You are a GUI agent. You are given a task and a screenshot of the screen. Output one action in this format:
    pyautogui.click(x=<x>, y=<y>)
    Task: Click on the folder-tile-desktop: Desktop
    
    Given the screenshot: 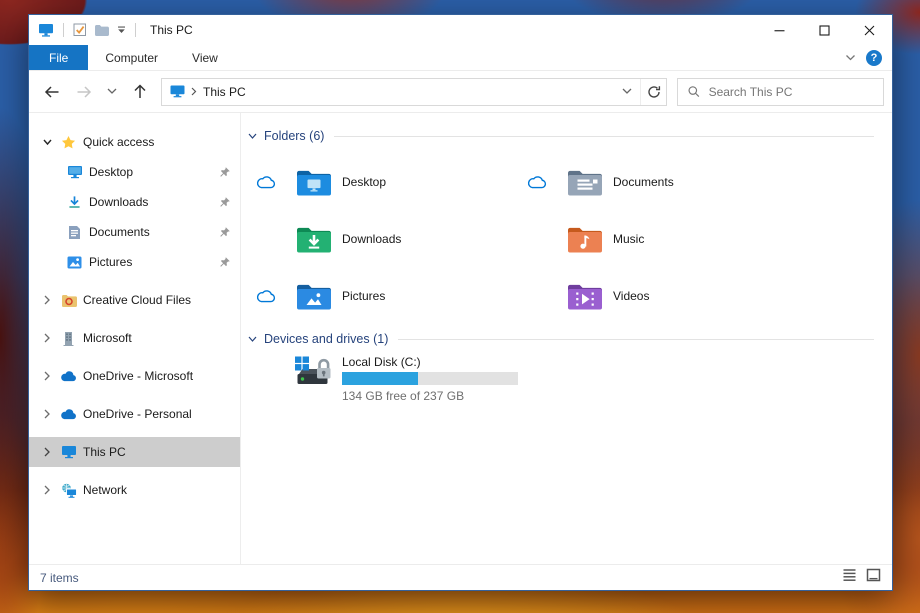 What is the action you would take?
    pyautogui.click(x=376, y=181)
    